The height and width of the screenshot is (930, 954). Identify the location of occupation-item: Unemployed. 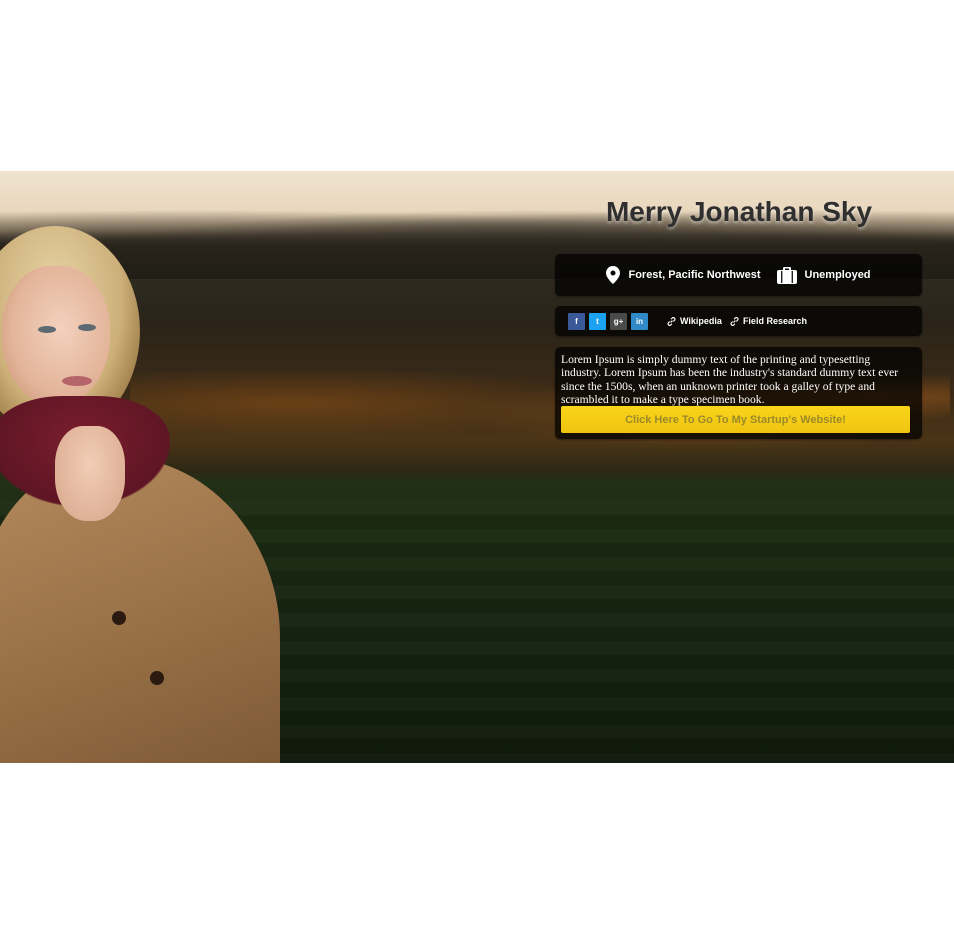
(823, 275).